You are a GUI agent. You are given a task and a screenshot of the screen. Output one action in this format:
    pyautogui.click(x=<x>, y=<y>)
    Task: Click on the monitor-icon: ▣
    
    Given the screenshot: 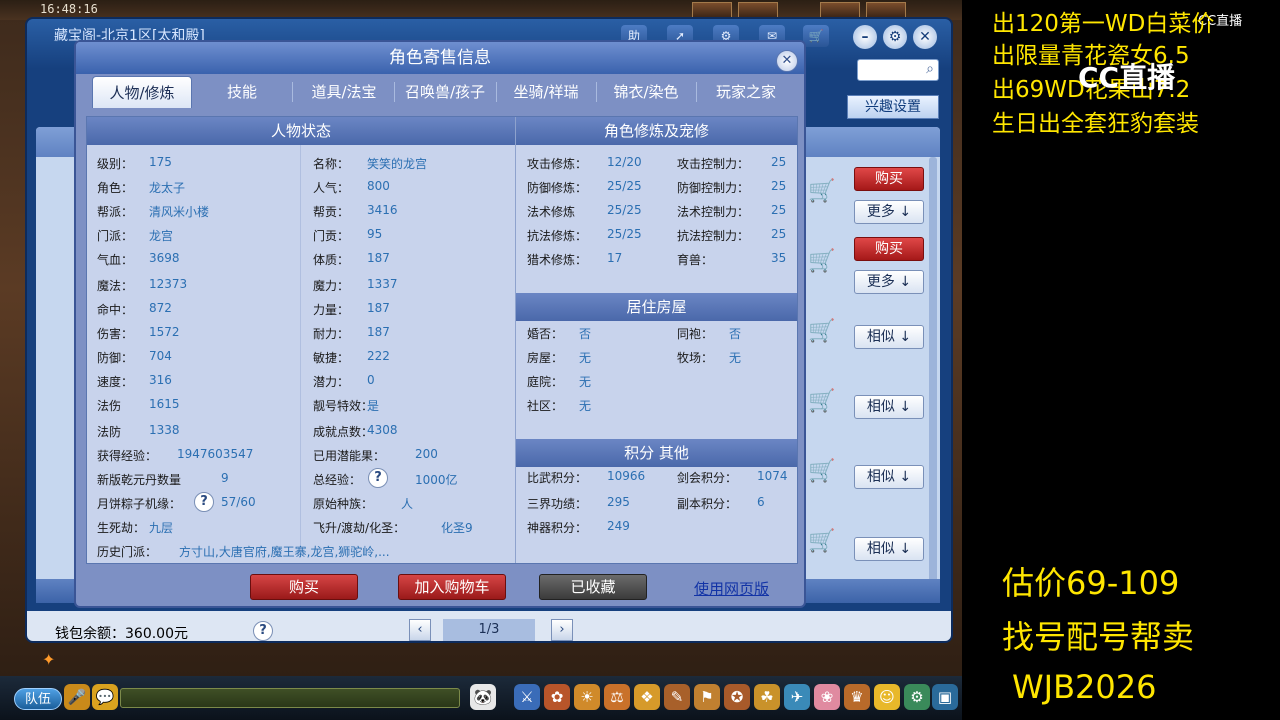 What is the action you would take?
    pyautogui.click(x=945, y=697)
    